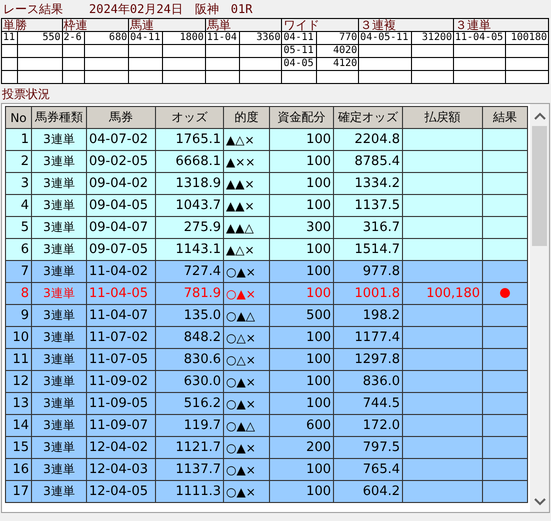 The image size is (551, 521). I want to click on payout-category: 枠連, so click(95, 25).